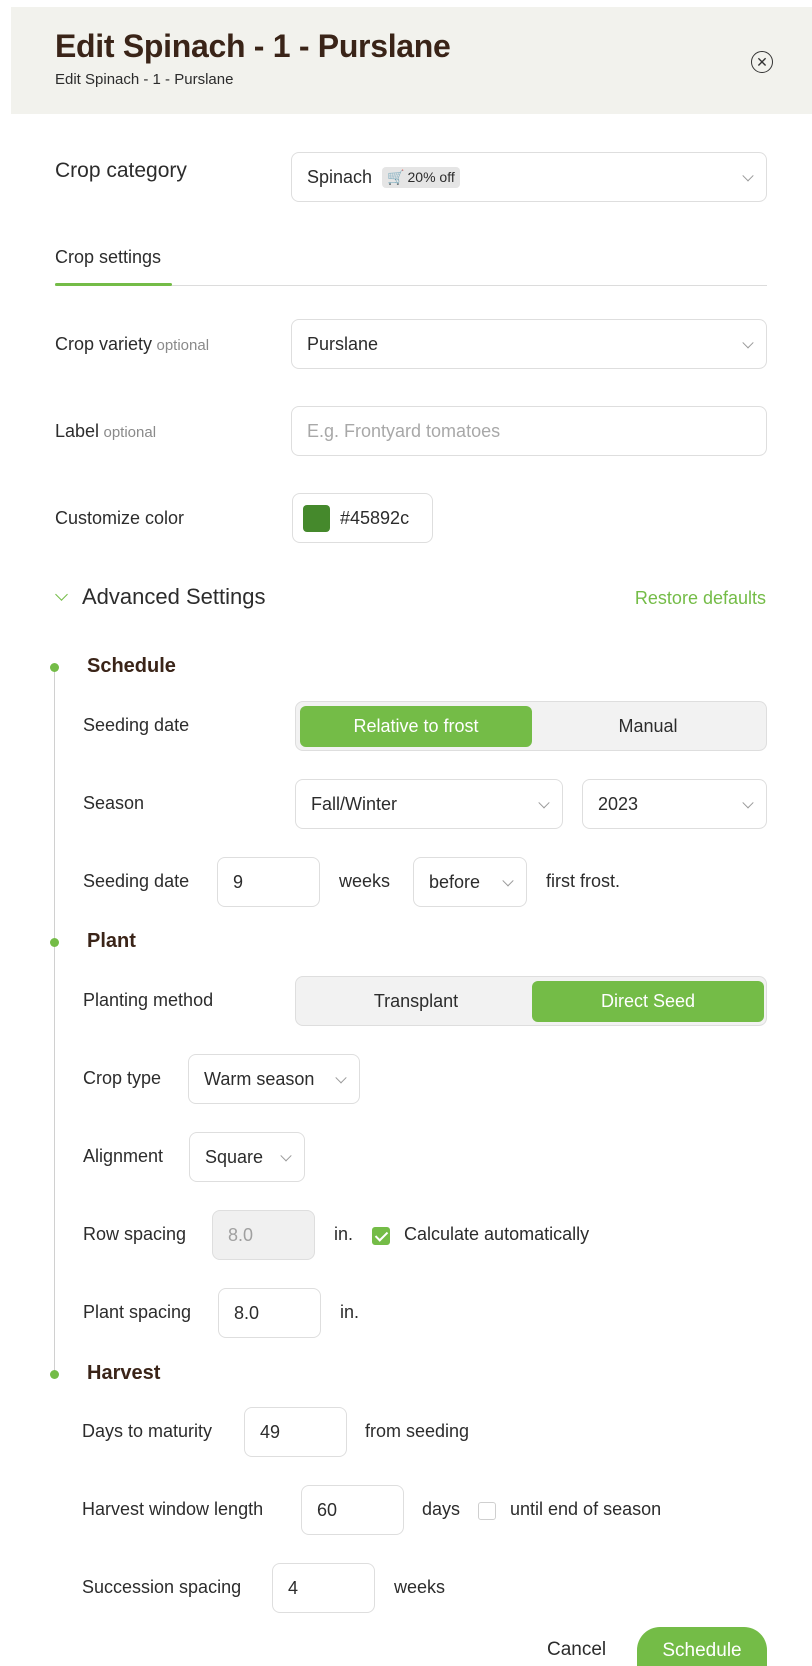 This screenshot has width=812, height=1666. I want to click on label-field-label: Label optional, so click(105, 431).